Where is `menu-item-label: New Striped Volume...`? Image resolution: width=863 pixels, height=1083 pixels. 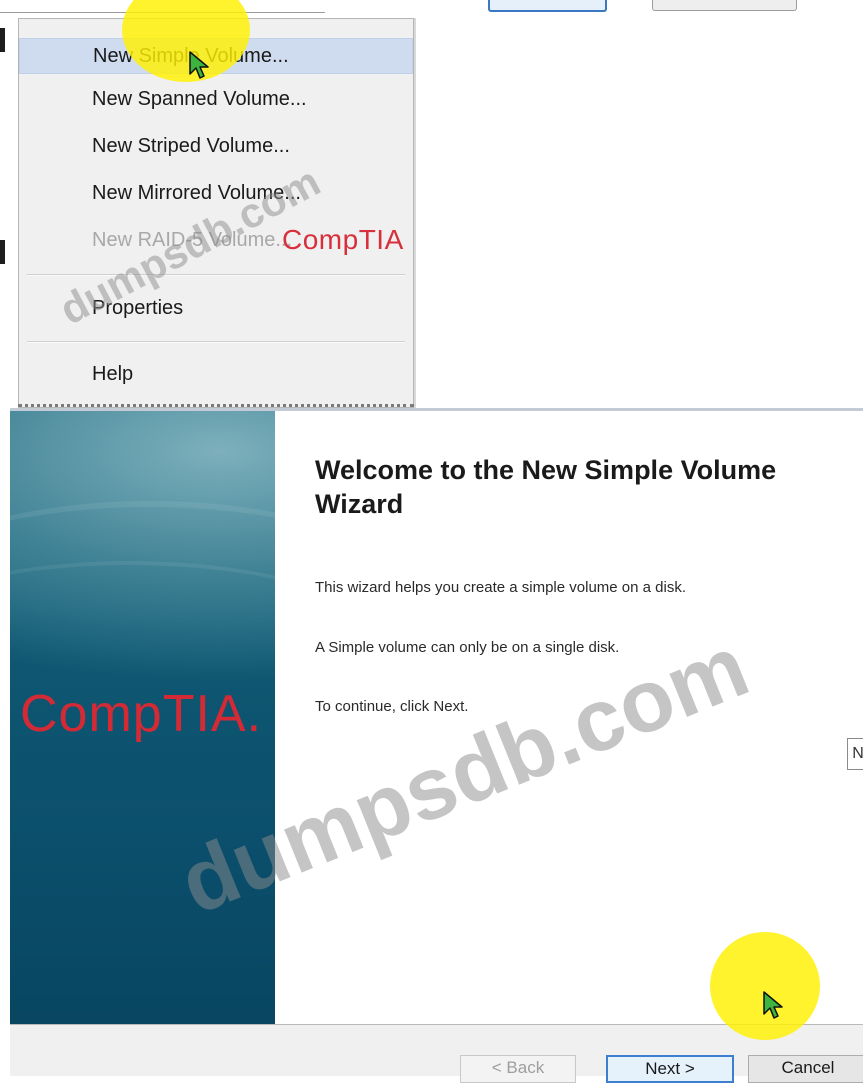 menu-item-label: New Striped Volume... is located at coordinates (191, 146).